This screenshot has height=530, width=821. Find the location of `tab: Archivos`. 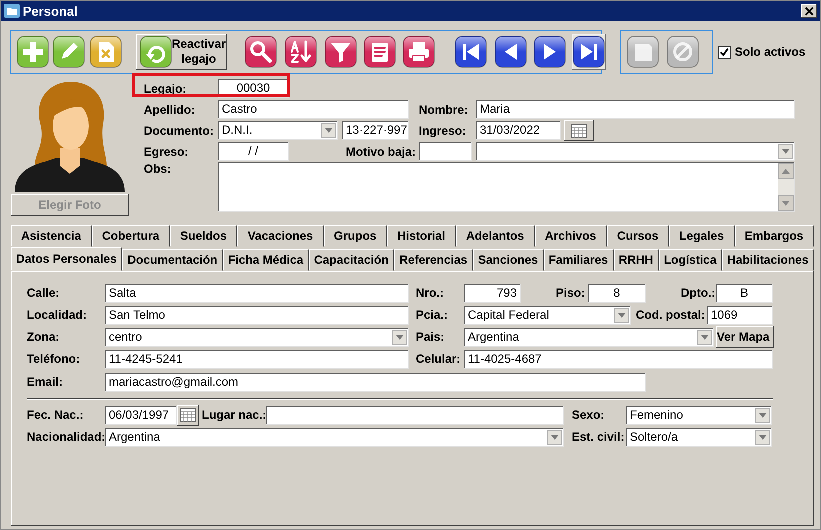

tab: Archivos is located at coordinates (570, 236).